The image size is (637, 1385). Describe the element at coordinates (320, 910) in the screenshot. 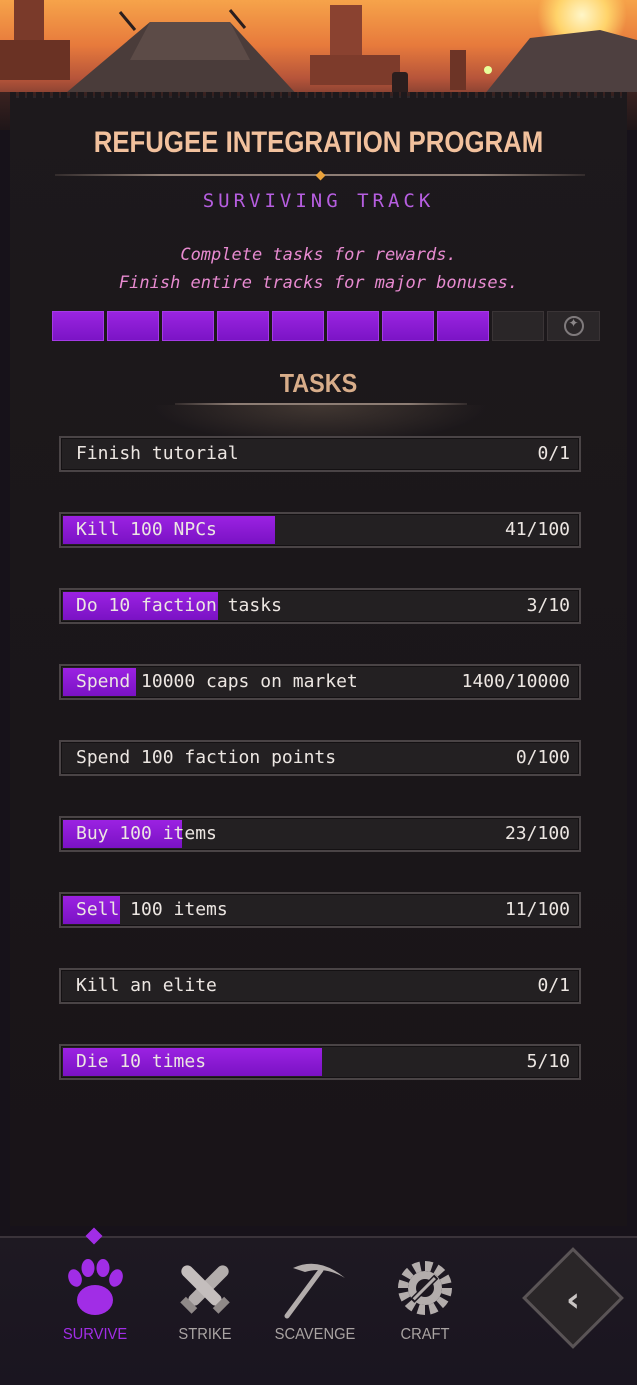

I see `task-row: Sell 100 items 11/100` at that location.